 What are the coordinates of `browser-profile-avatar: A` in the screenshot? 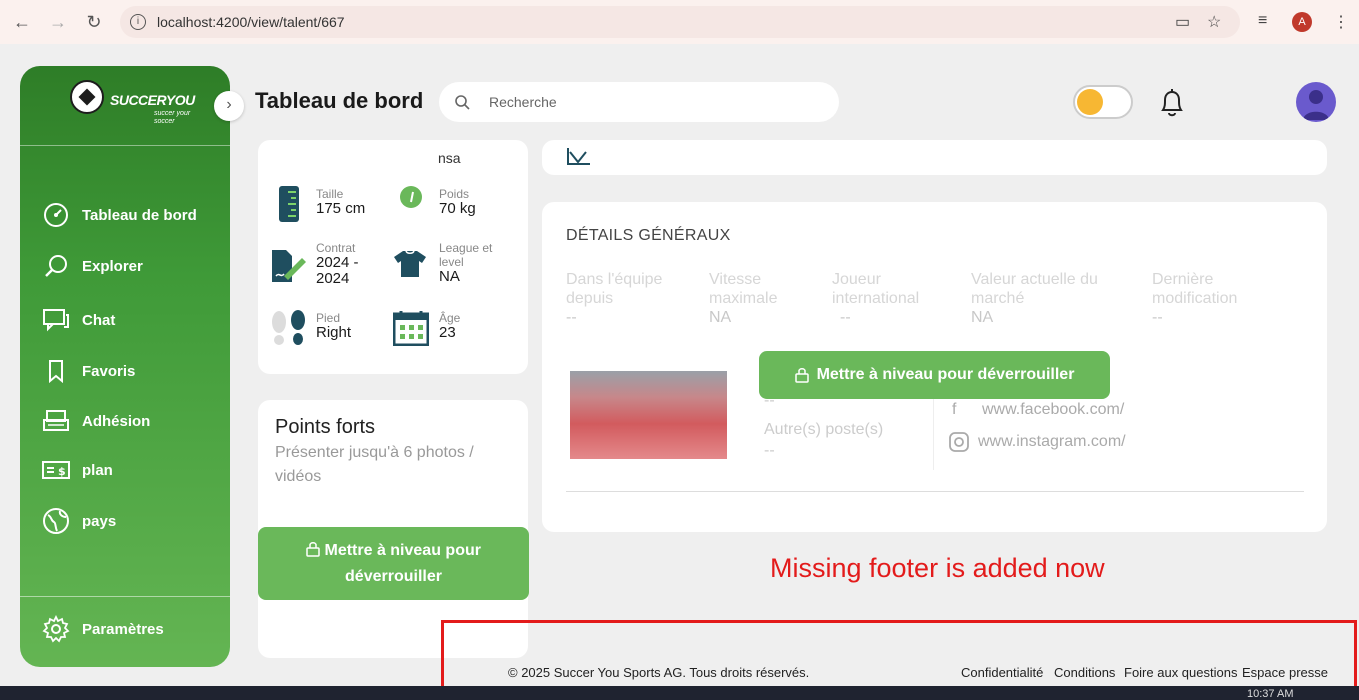 It's located at (1302, 22).